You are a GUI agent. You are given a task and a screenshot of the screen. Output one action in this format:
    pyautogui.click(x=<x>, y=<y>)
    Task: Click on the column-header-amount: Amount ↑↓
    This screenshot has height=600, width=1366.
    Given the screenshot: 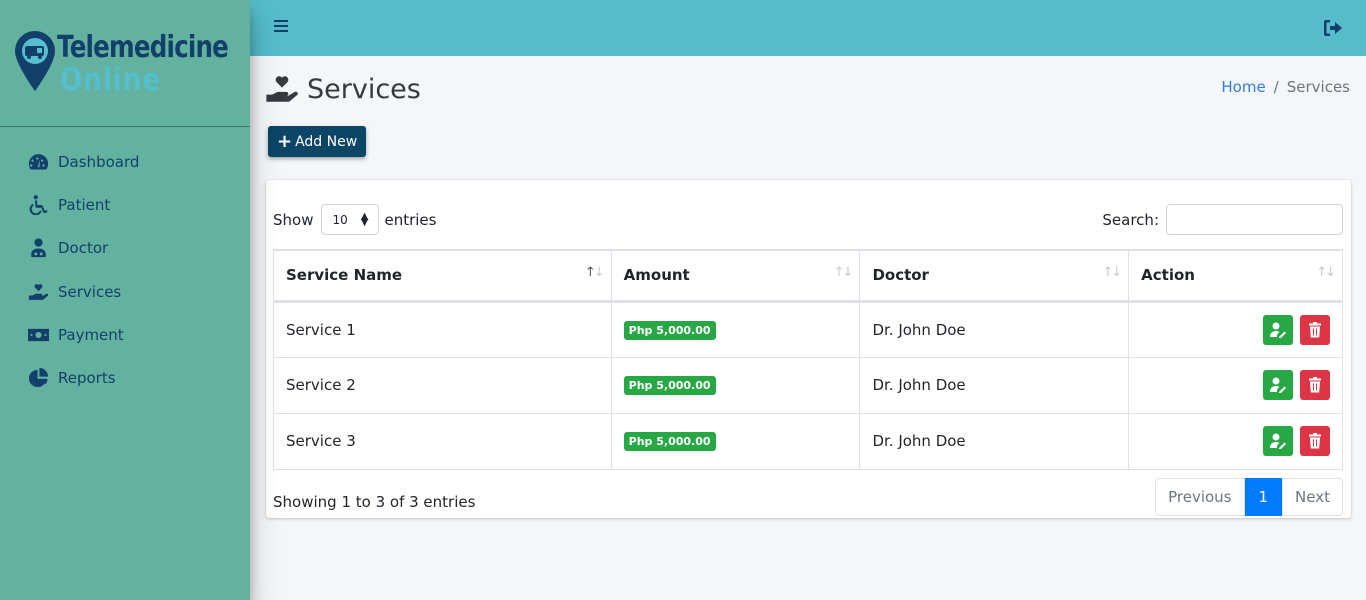 What is the action you would take?
    pyautogui.click(x=735, y=276)
    